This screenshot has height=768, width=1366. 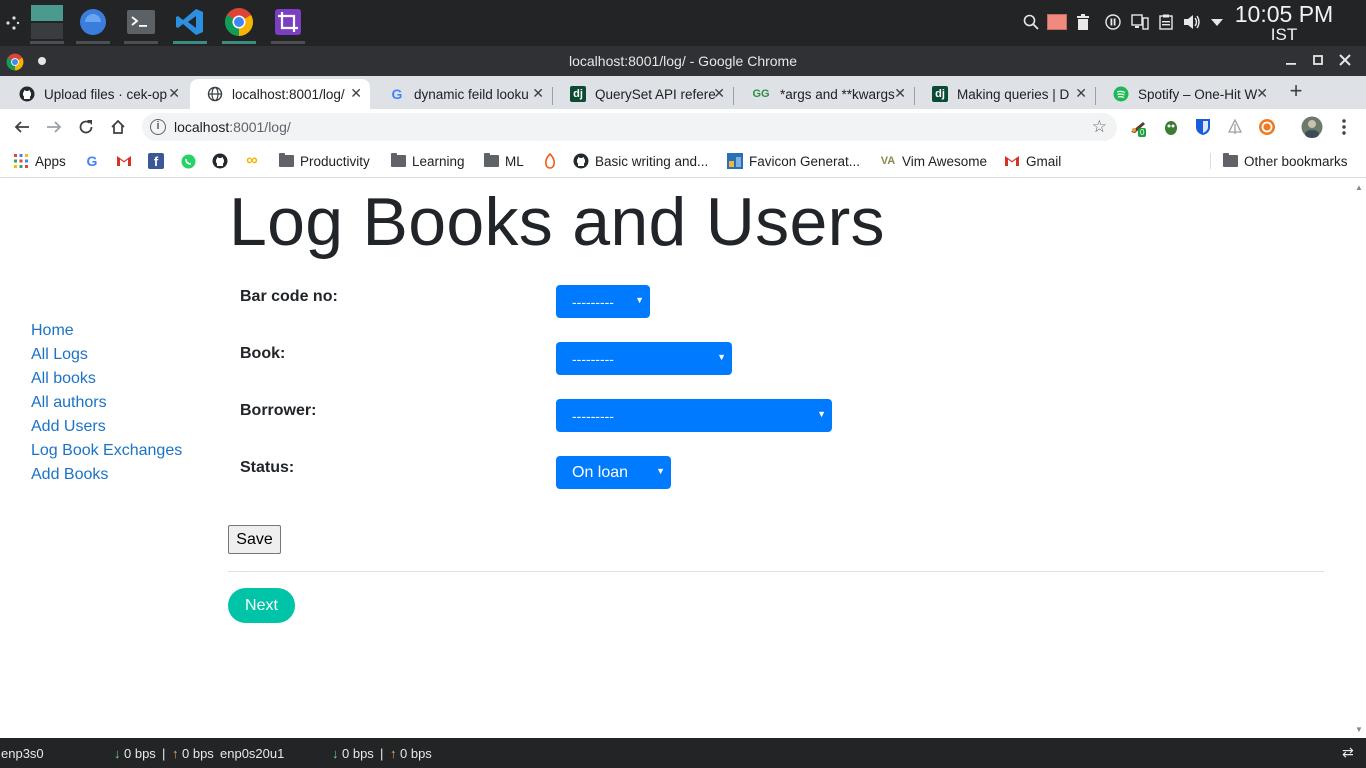 I want to click on tray-expand-icon, so click(x=1217, y=22).